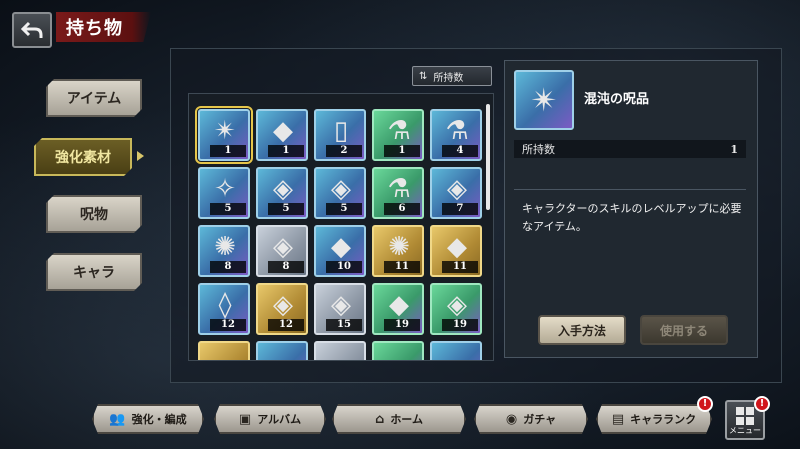 This screenshot has height=449, width=800. I want to click on menu-grid-icon, so click(745, 416).